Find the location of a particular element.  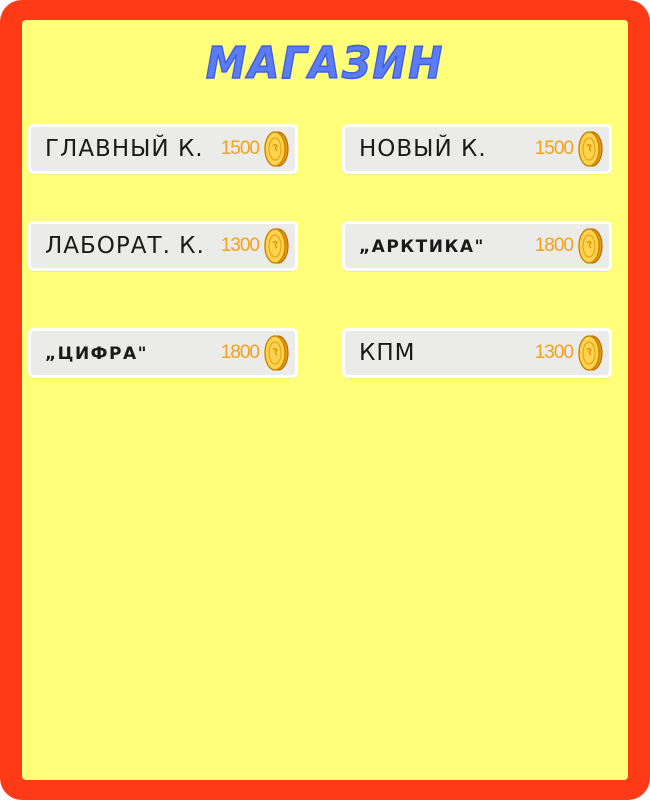

shop-item-arktika: „АРКТИКА" 1800 is located at coordinates (477, 246).